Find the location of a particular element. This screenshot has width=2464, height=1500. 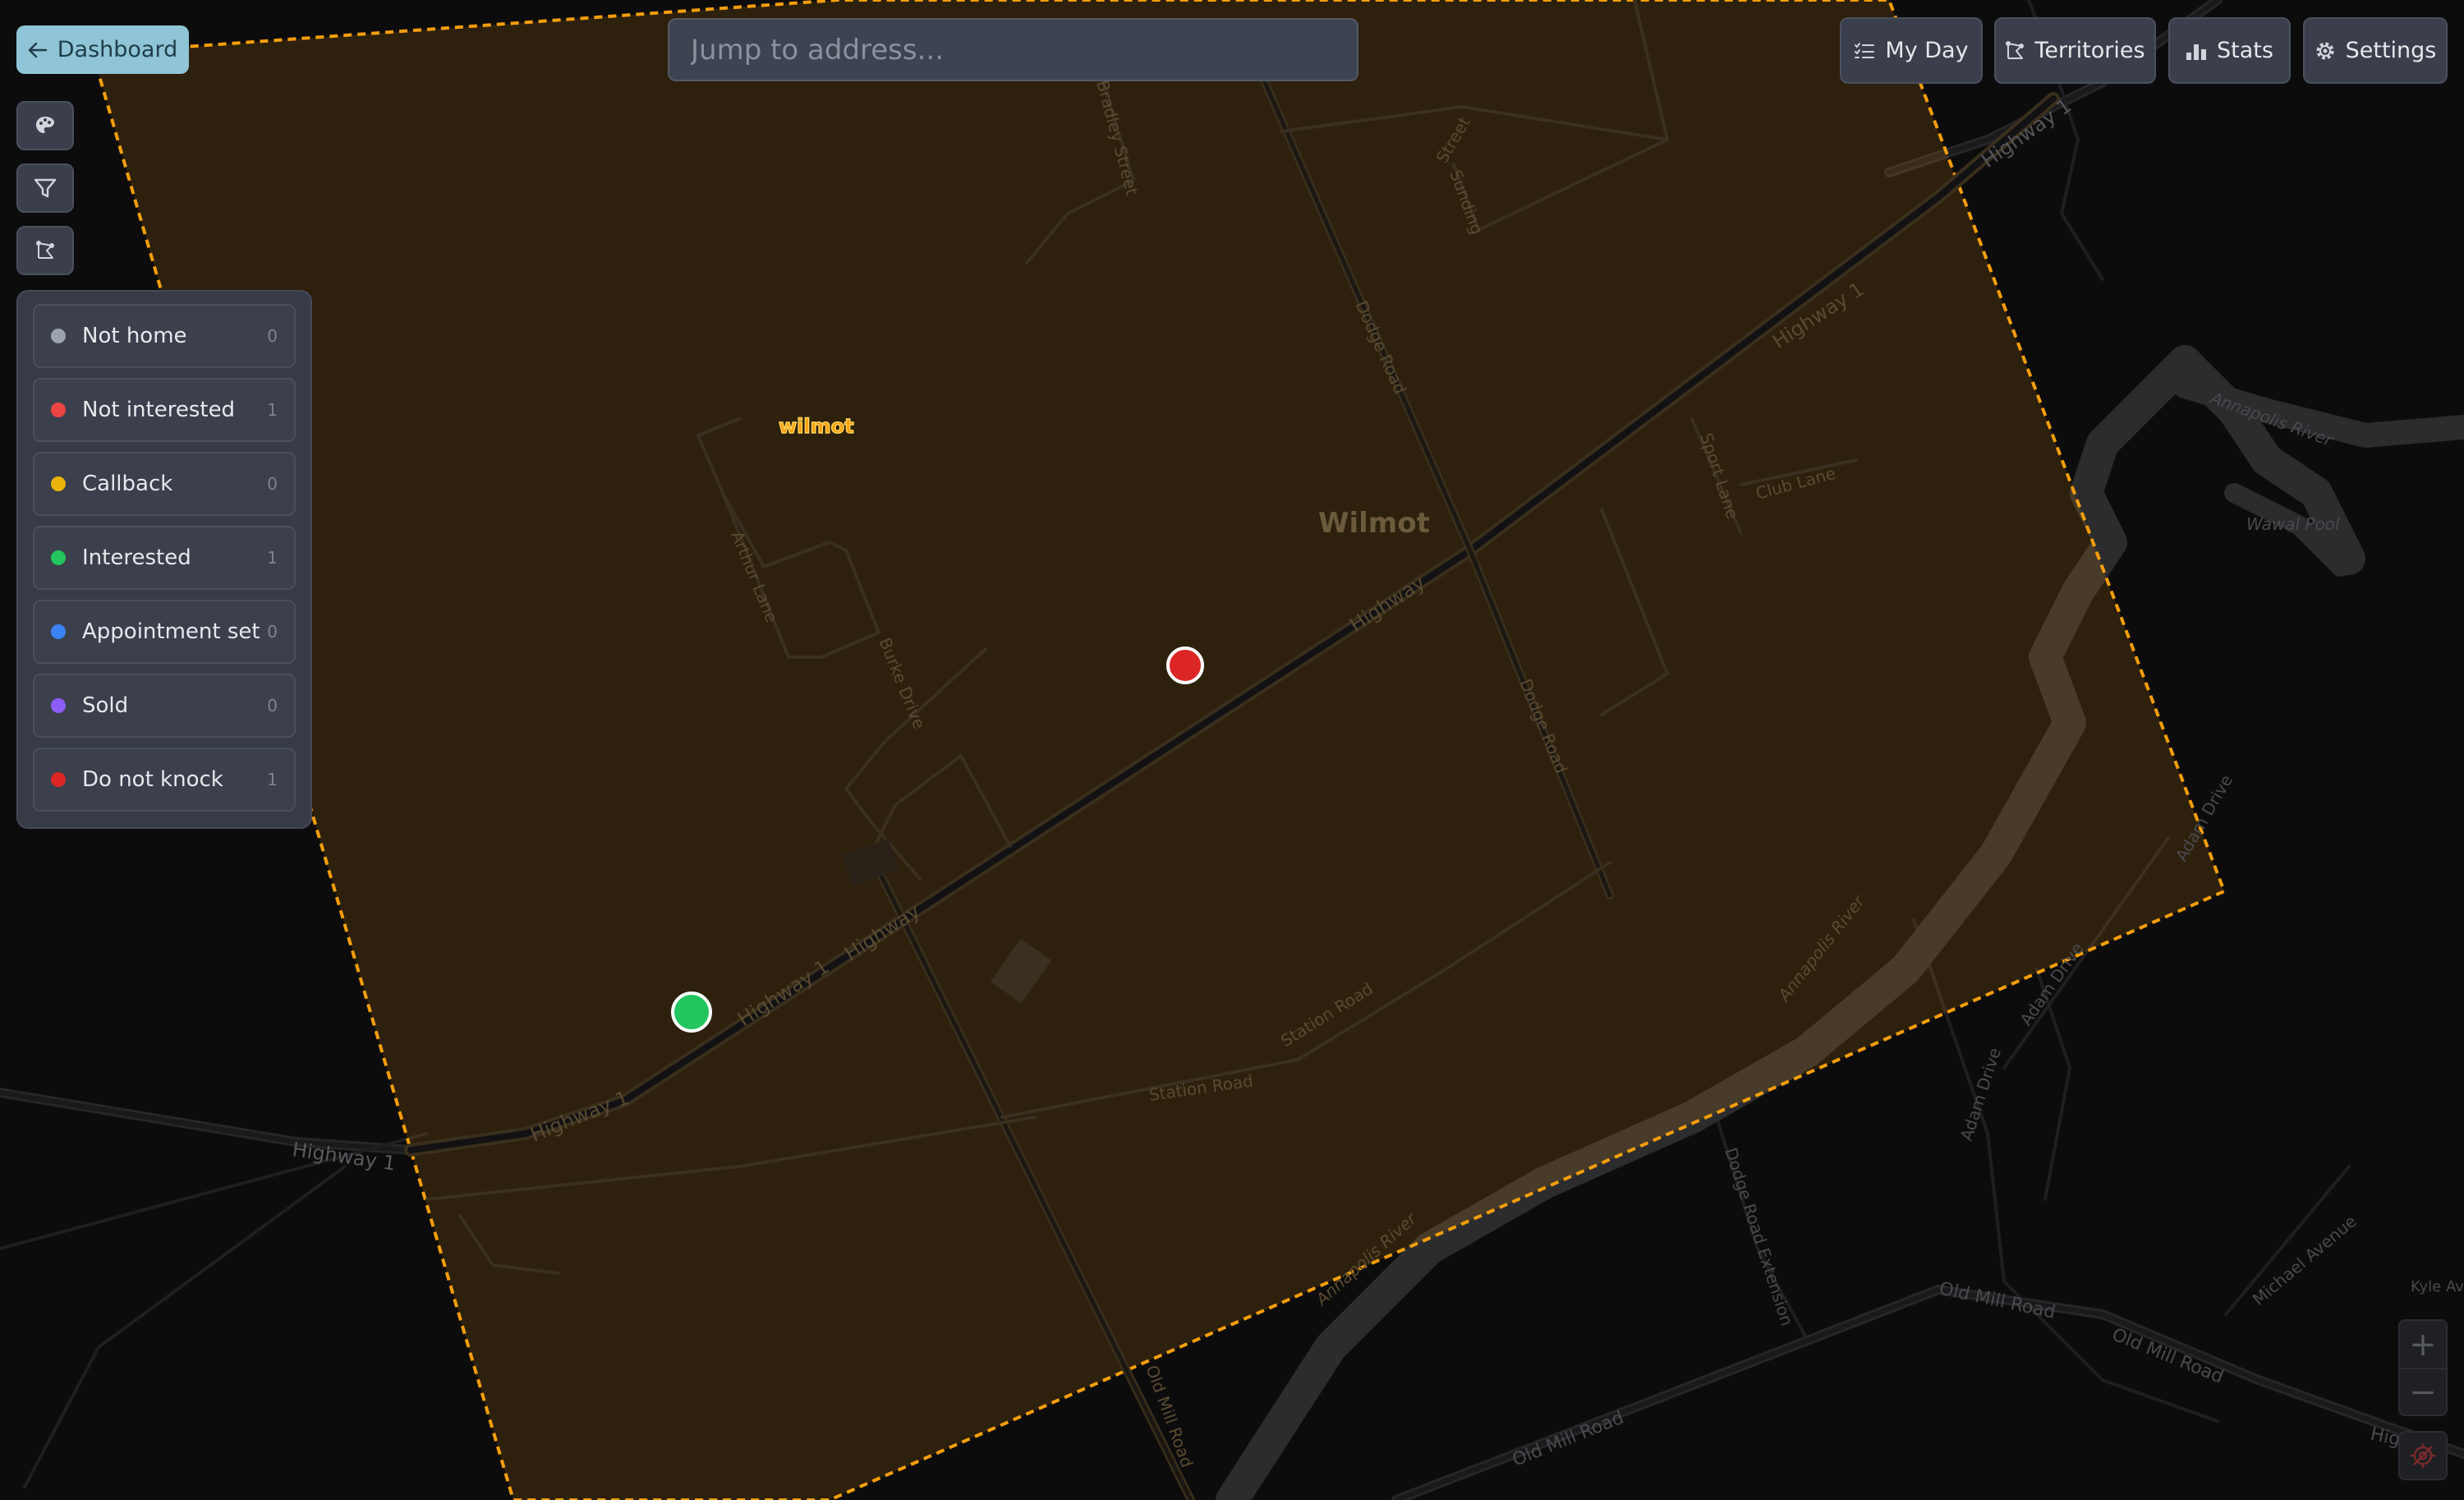

zoom-out-button: − is located at coordinates (2423, 1392).